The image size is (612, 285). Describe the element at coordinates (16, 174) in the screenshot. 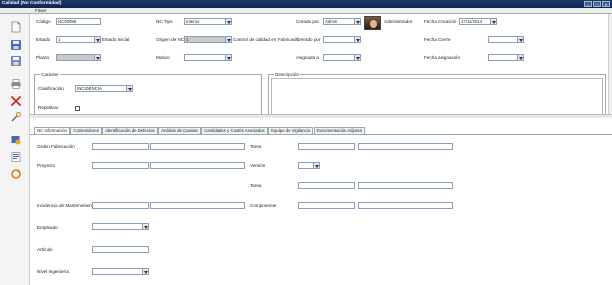

I see `refresh-icon` at that location.